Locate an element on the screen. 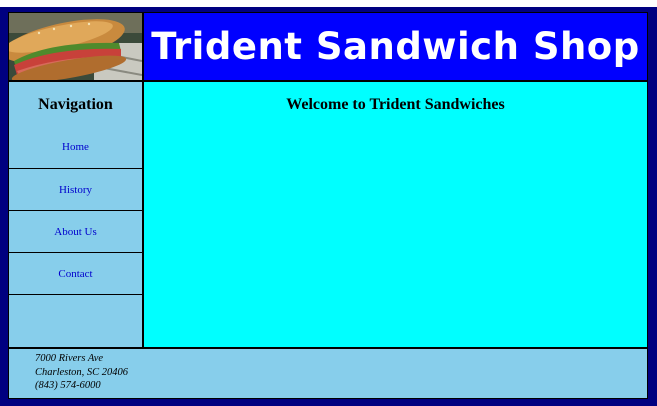 The height and width of the screenshot is (406, 657). nav-item-history: History is located at coordinates (75, 190).